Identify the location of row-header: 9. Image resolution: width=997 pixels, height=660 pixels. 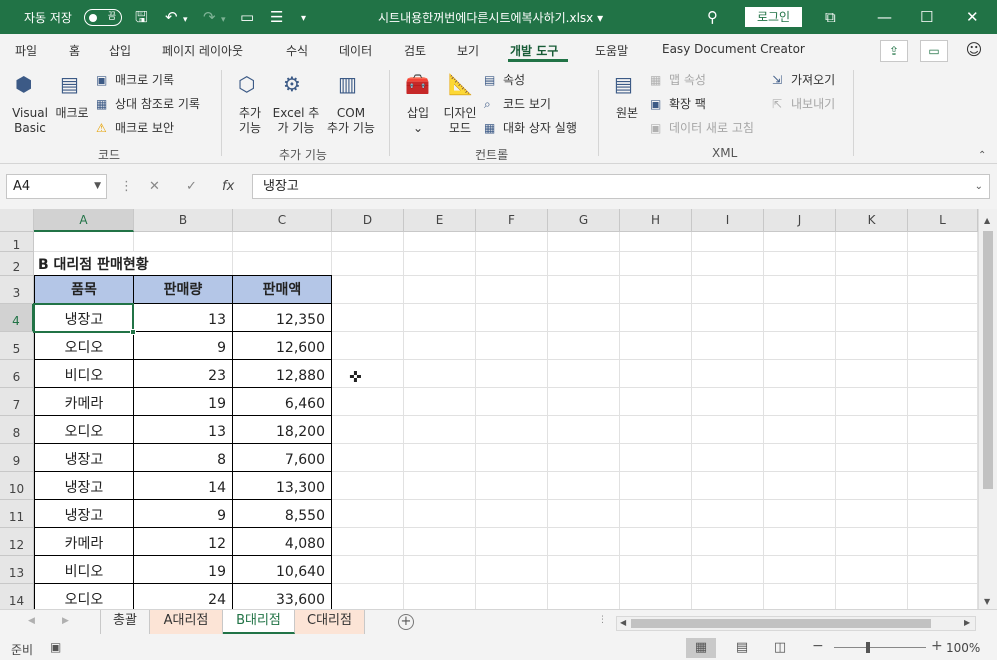
(17, 458).